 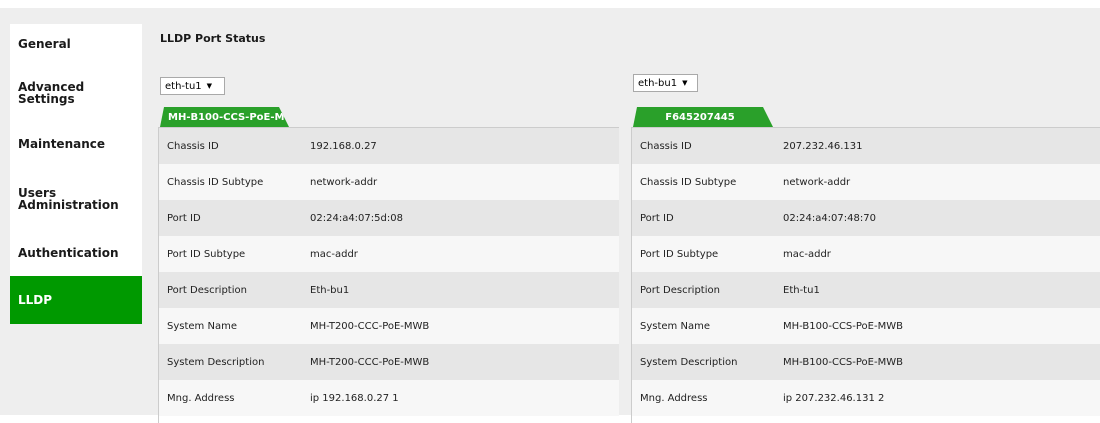 I want to click on sidebar-item-general: General, so click(x=76, y=44).